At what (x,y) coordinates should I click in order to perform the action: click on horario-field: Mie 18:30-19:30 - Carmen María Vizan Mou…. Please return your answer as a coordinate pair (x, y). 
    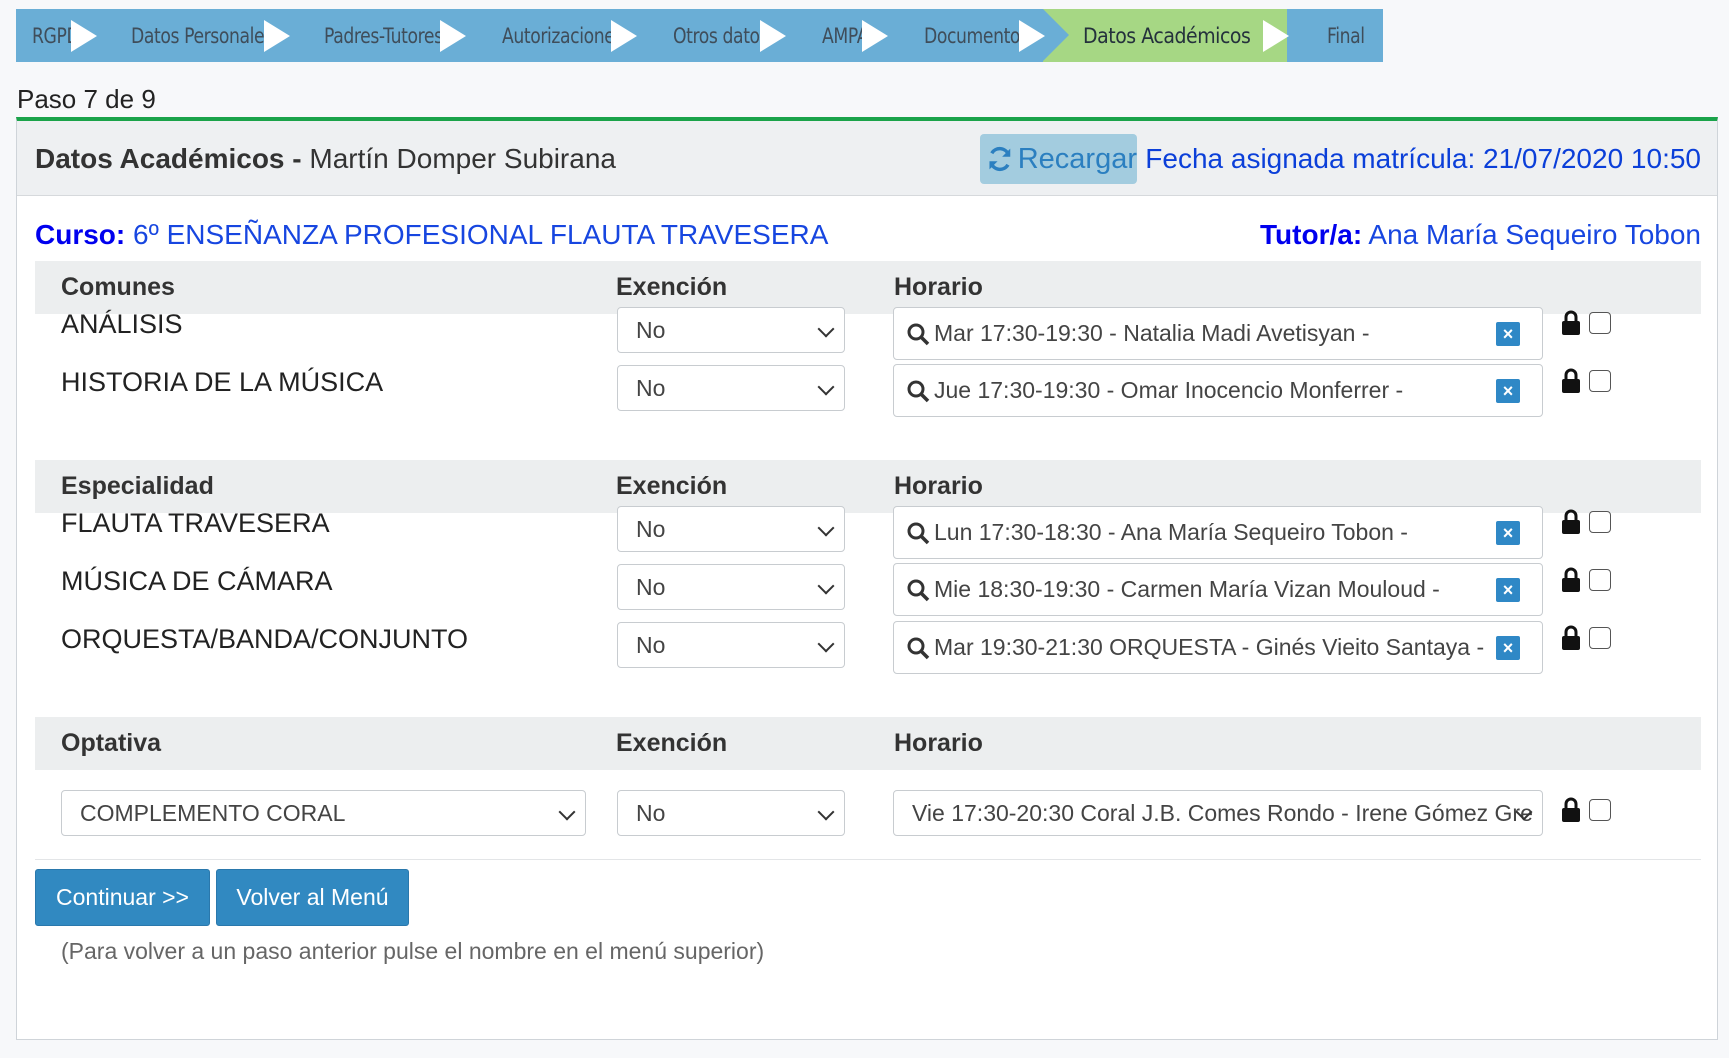
    Looking at the image, I should click on (1218, 589).